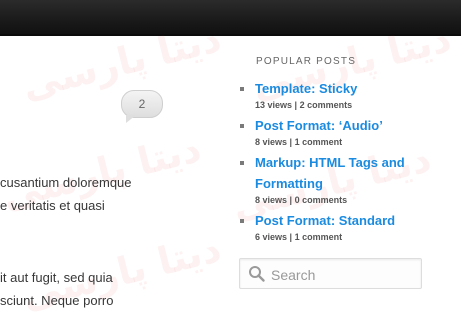  I want to click on popular-post-item: Template: Sticky 13 views | 2 comments, so click(356, 94).